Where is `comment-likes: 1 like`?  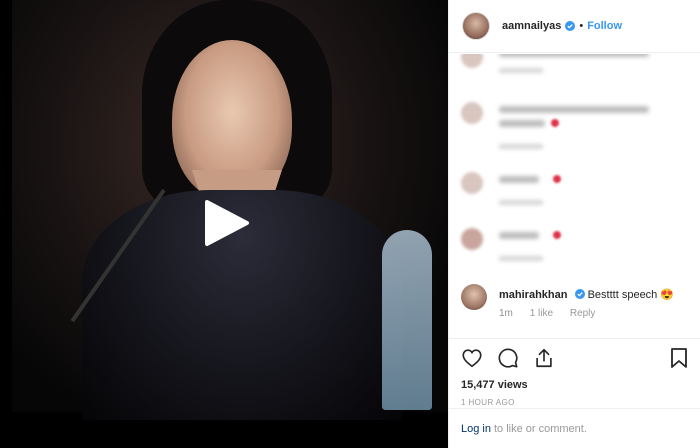
comment-likes: 1 like is located at coordinates (541, 313).